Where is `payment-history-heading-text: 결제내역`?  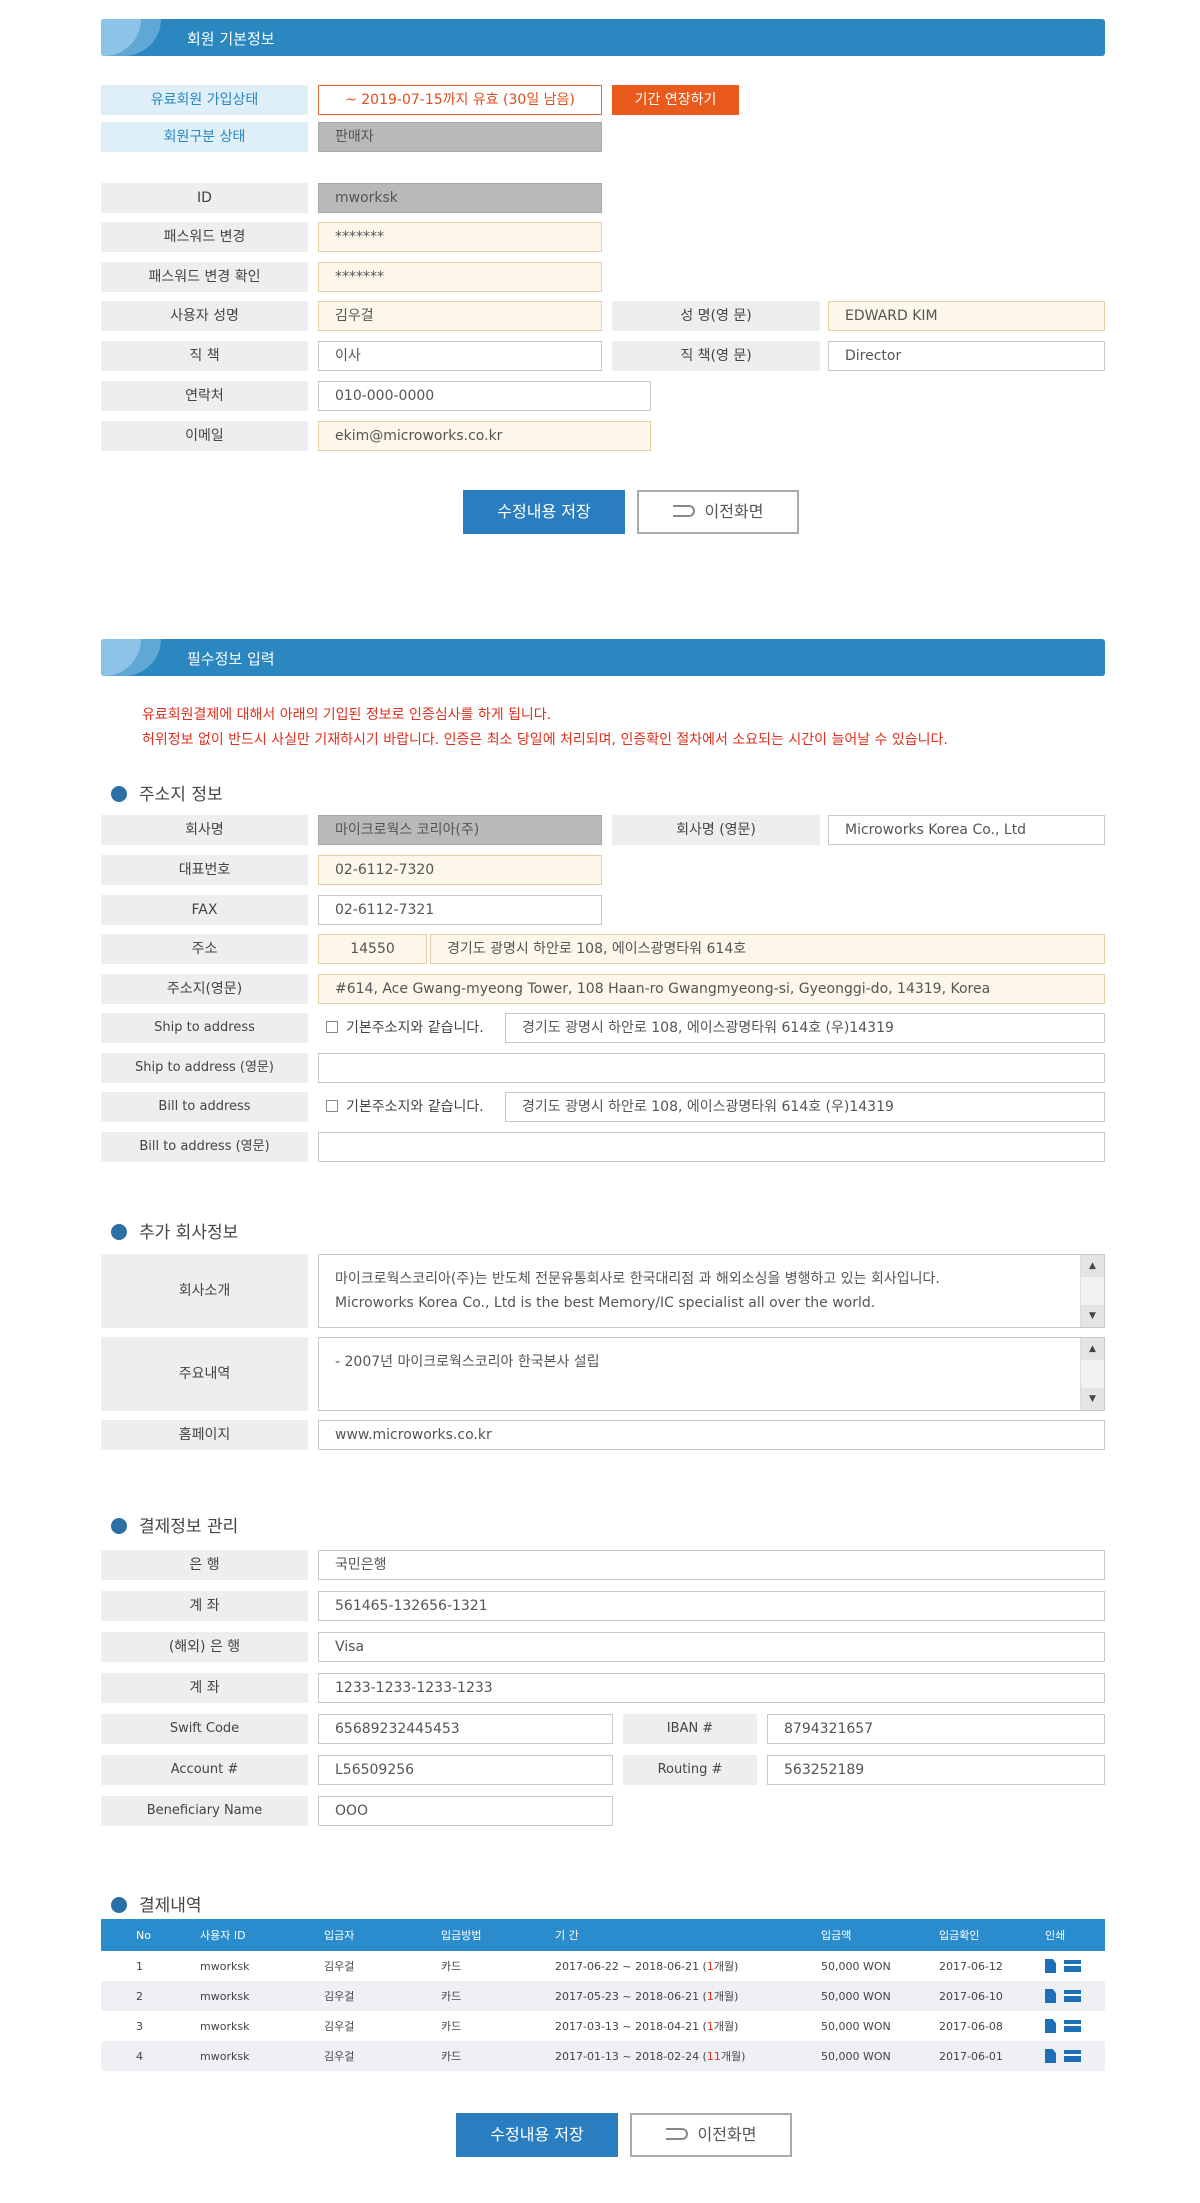
payment-history-heading-text: 결제내역 is located at coordinates (170, 1906).